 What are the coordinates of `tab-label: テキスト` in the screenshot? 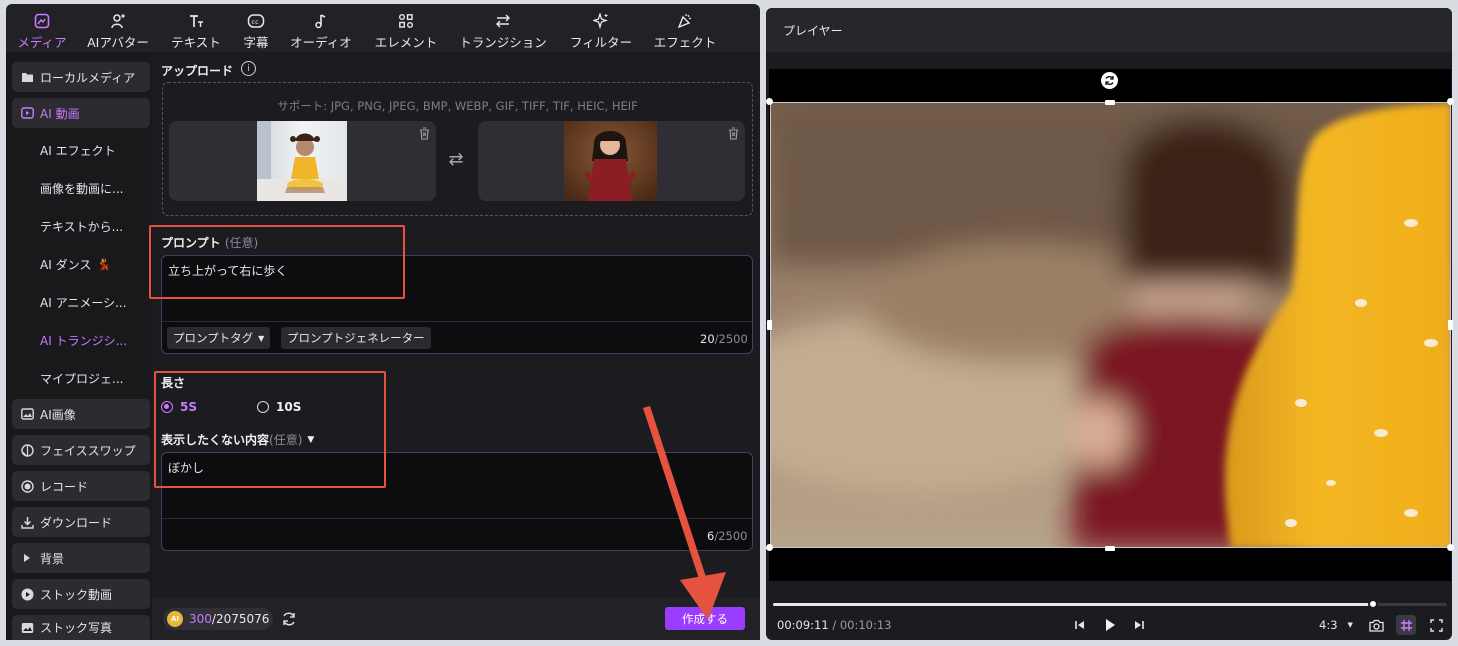 It's located at (196, 42).